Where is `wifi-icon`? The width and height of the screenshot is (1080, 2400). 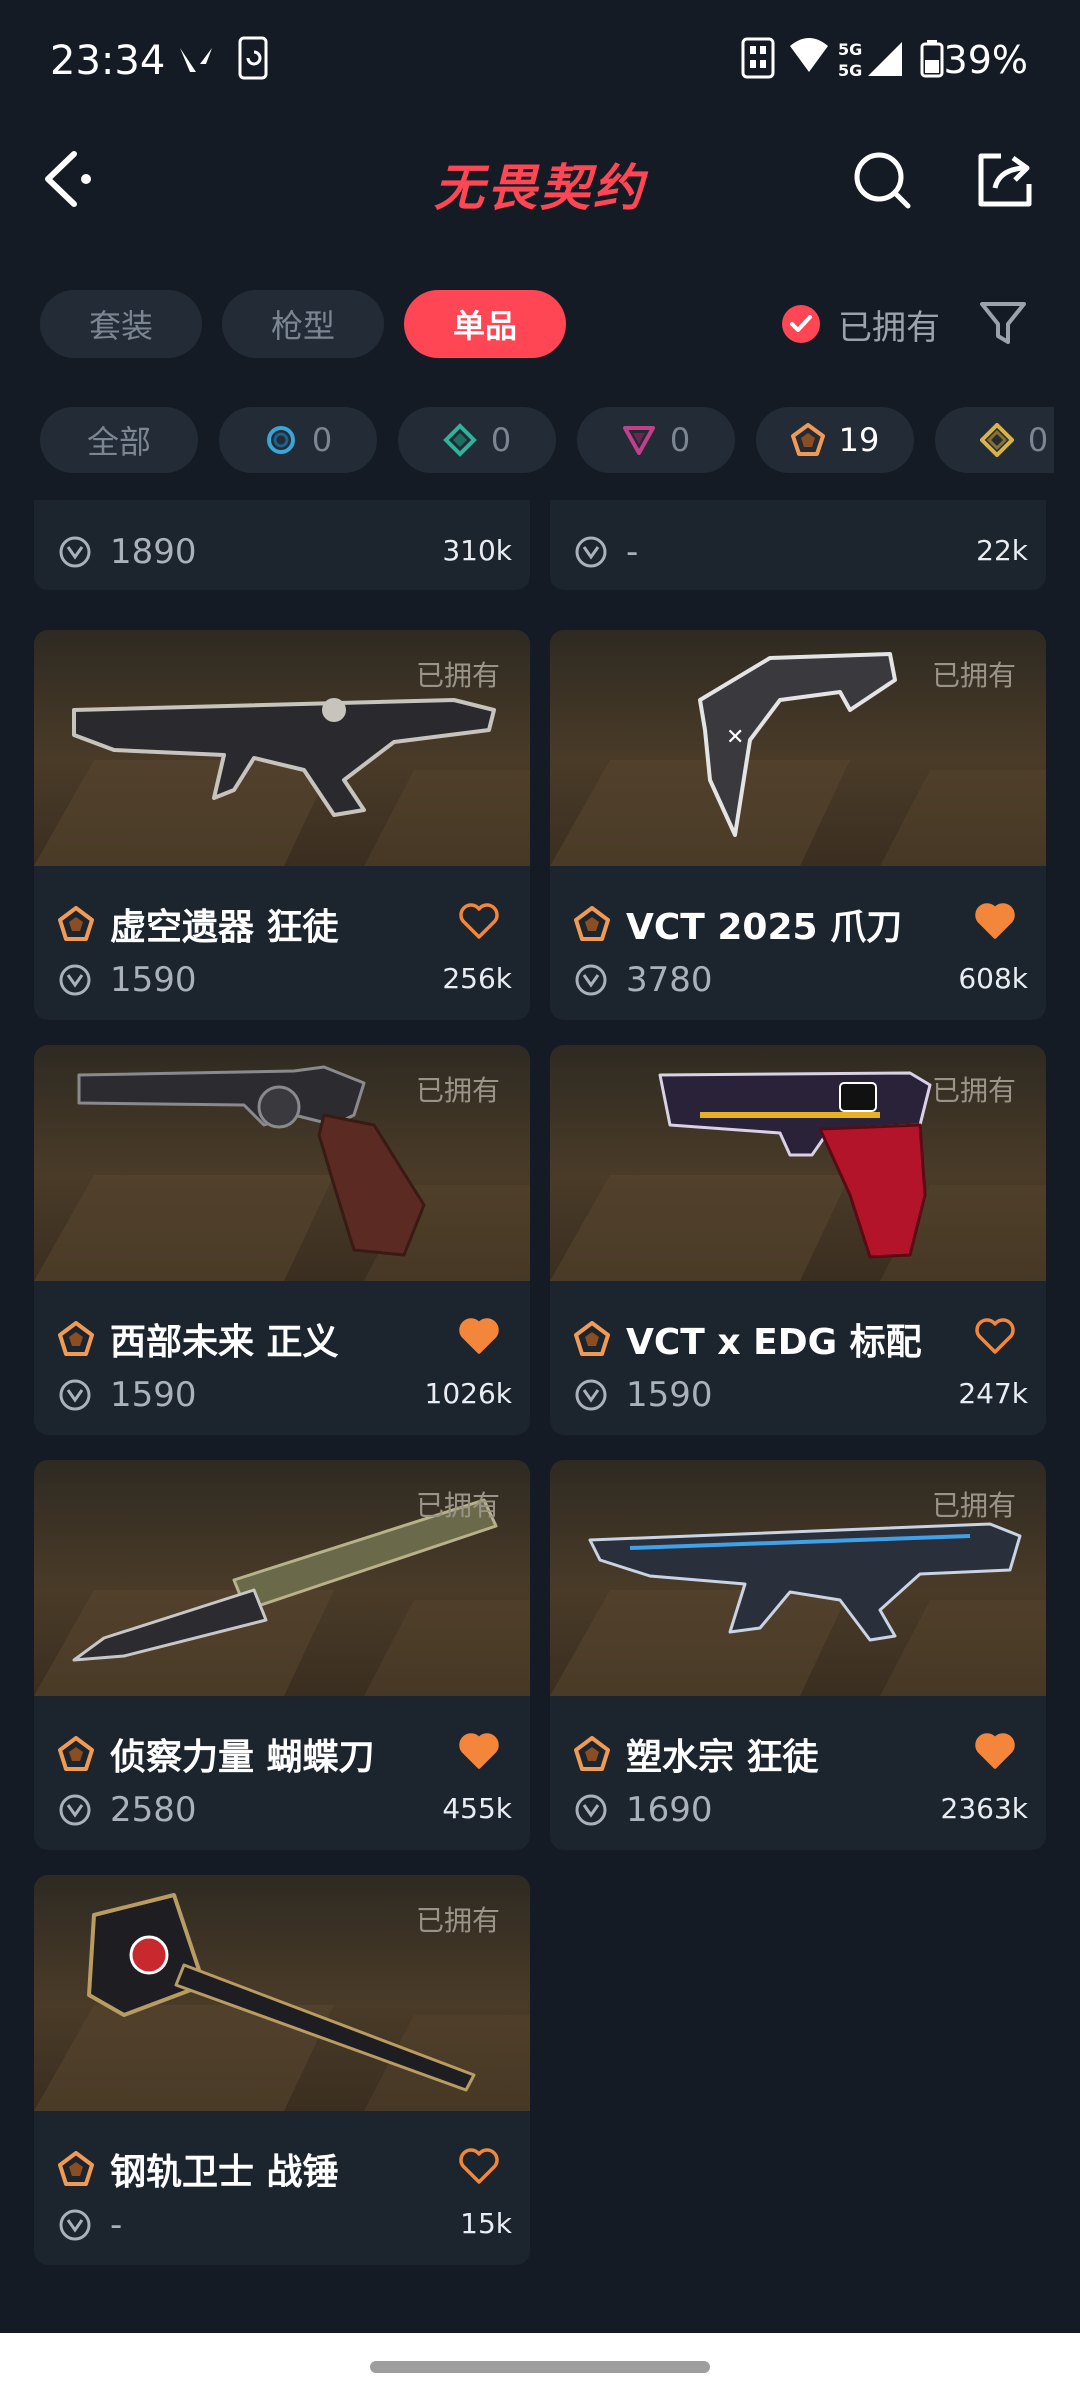
wifi-icon is located at coordinates (809, 58).